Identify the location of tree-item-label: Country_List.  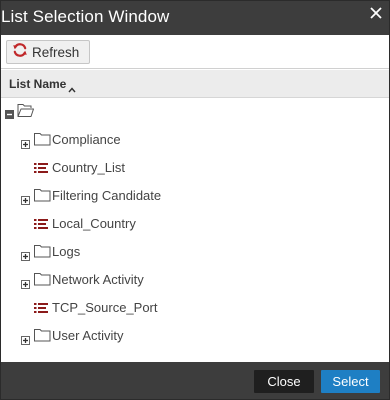
(88, 167).